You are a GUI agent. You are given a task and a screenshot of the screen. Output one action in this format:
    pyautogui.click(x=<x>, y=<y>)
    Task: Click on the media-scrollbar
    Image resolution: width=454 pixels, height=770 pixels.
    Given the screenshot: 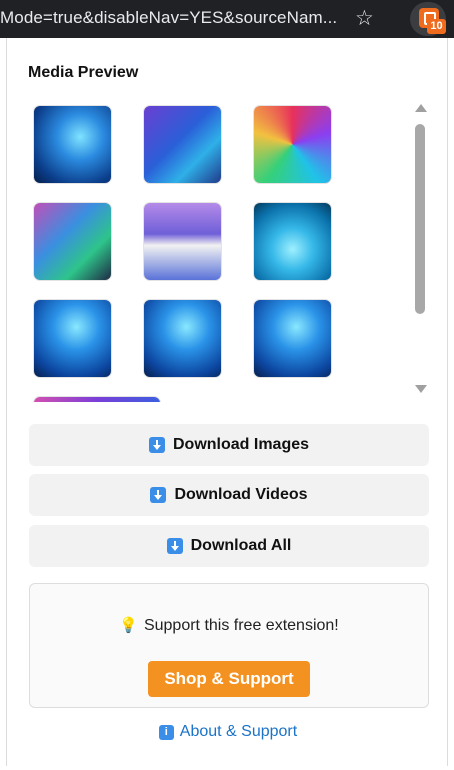 What is the action you would take?
    pyautogui.click(x=420, y=251)
    